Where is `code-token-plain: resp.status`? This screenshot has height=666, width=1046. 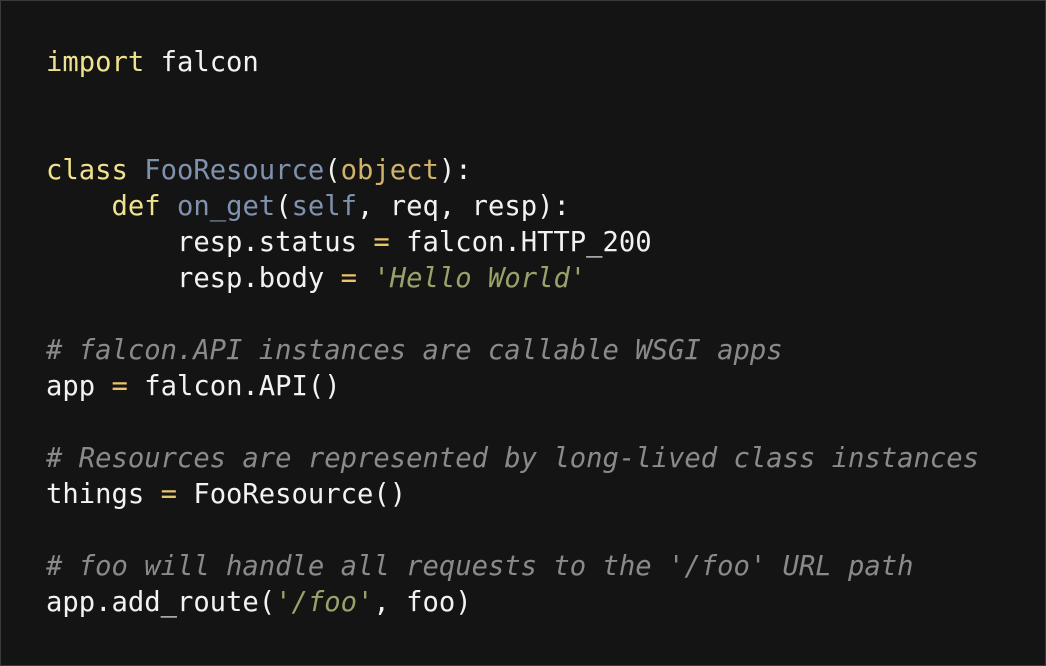
code-token-plain: resp.status is located at coordinates (210, 242).